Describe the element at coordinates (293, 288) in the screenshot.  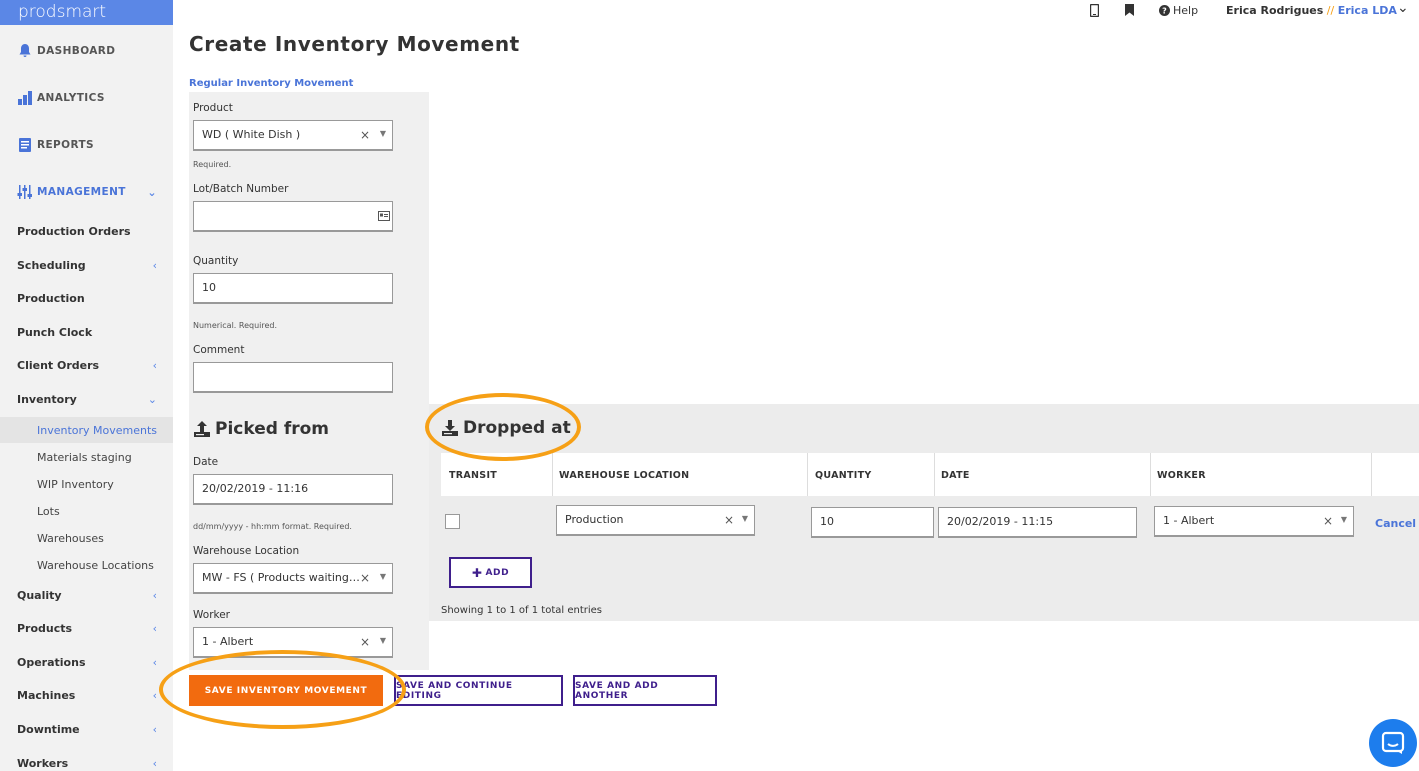
I see `quantity-input: 10` at that location.